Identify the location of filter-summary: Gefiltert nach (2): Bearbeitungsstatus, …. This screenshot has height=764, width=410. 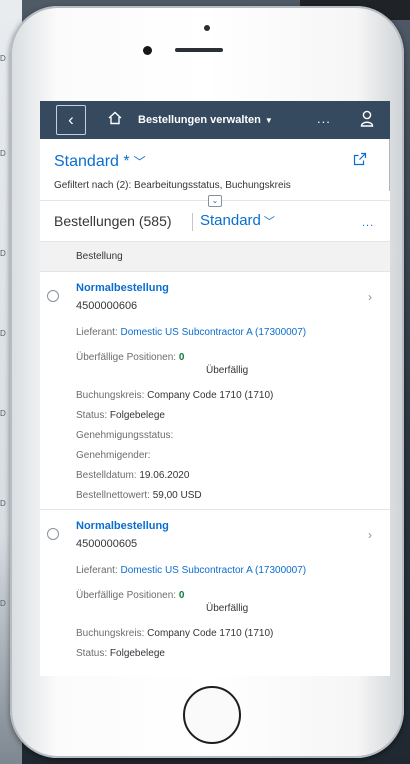
(172, 185).